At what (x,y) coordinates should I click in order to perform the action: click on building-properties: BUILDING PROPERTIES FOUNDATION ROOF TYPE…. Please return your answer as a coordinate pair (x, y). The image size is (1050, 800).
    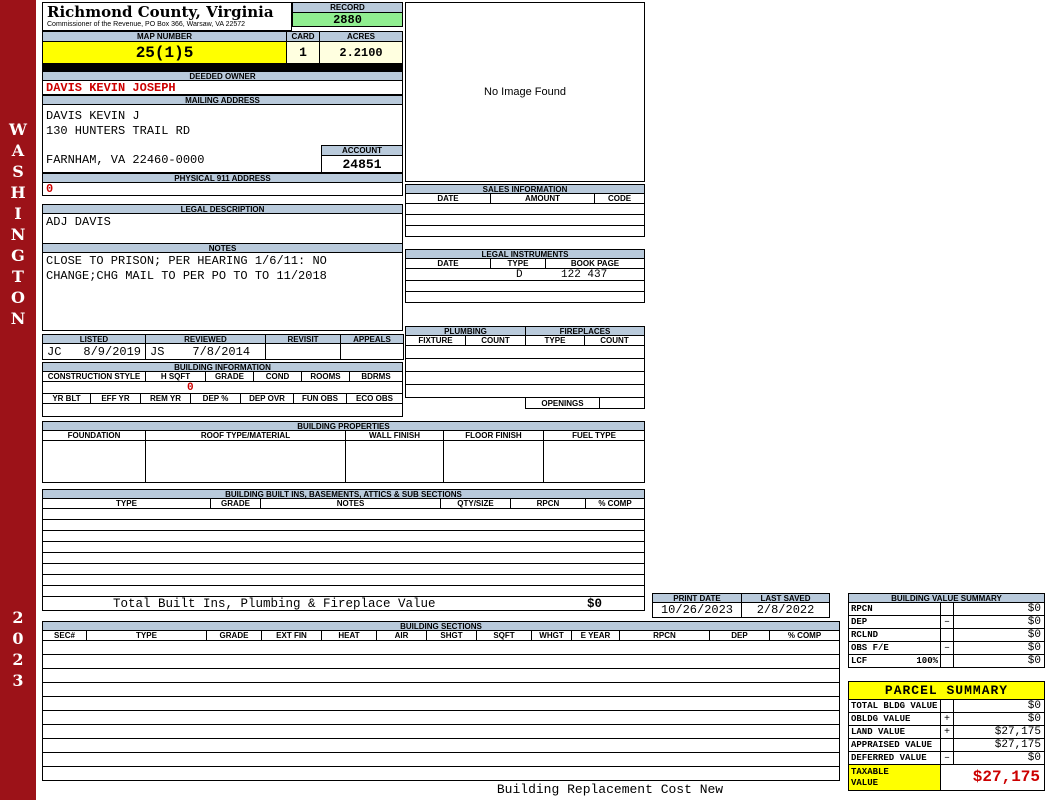
    Looking at the image, I should click on (343, 452).